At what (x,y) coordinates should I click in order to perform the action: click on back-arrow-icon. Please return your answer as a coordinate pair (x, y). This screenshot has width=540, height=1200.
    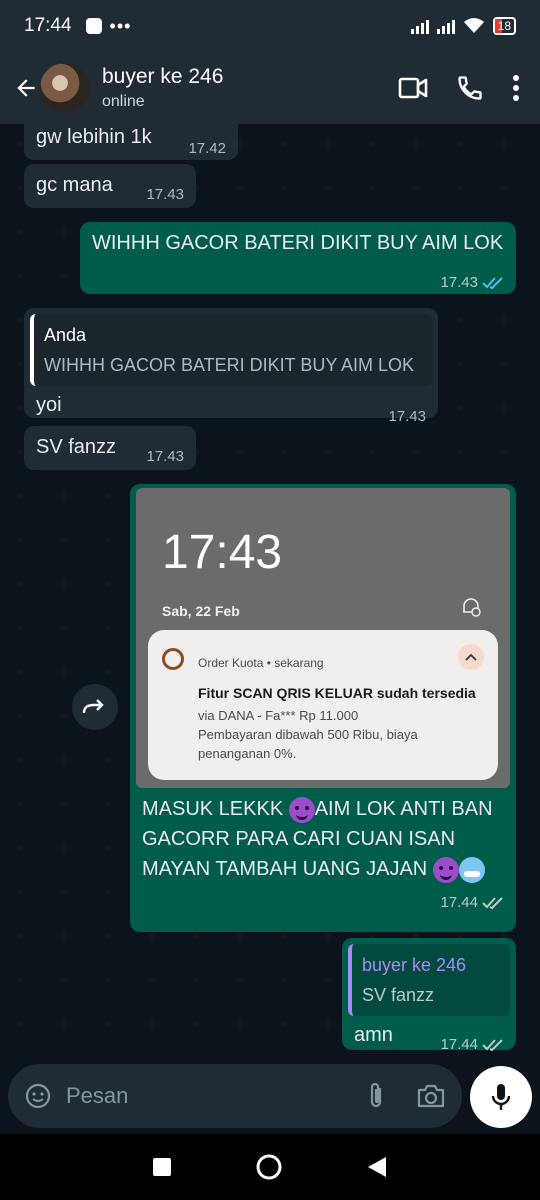
    Looking at the image, I should click on (26, 88).